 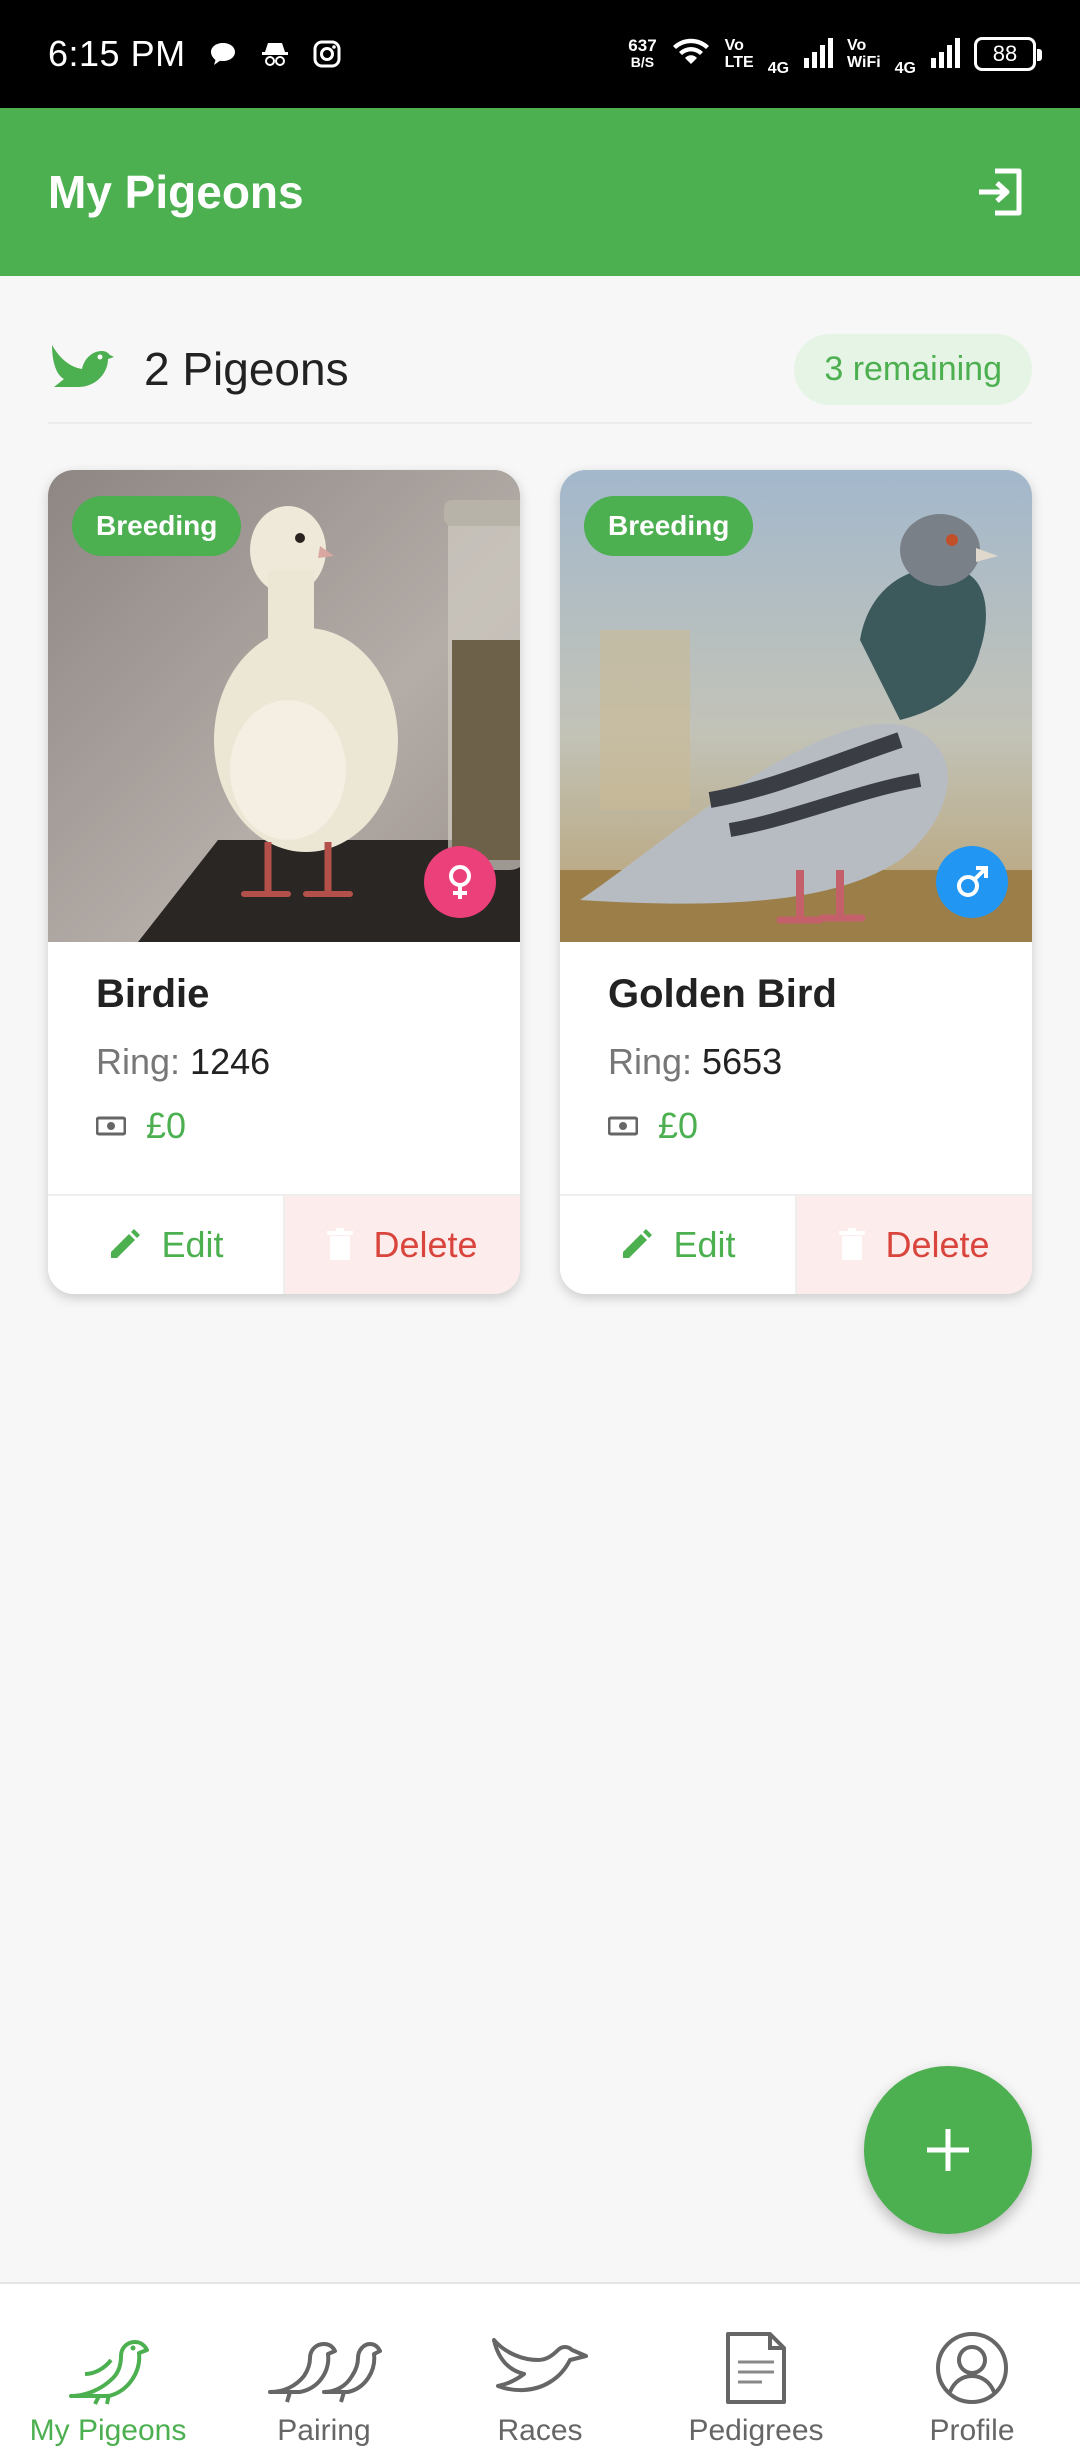 I want to click on instagram-icon, so click(x=327, y=54).